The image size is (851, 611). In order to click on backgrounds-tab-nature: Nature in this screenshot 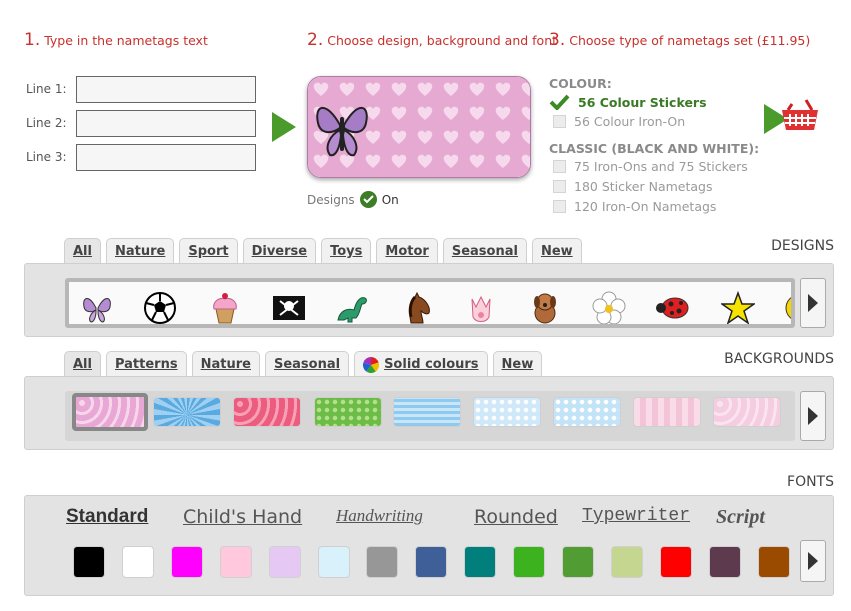, I will do `click(225, 364)`.